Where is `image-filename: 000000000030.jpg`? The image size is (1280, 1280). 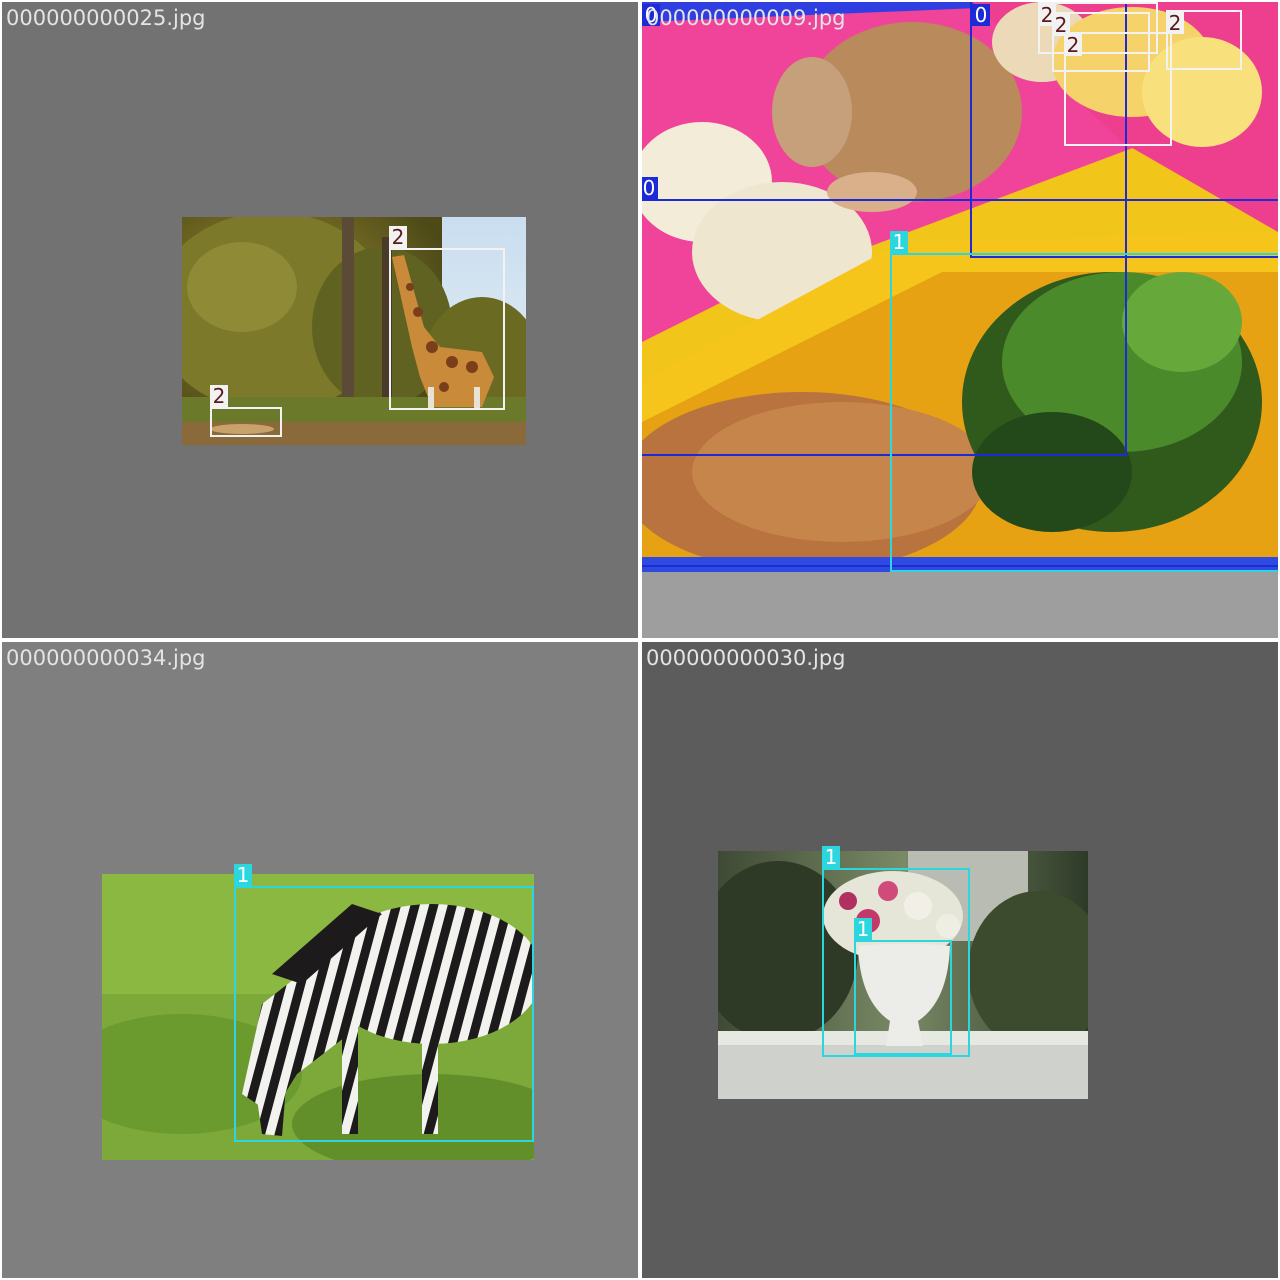 image-filename: 000000000030.jpg is located at coordinates (746, 658).